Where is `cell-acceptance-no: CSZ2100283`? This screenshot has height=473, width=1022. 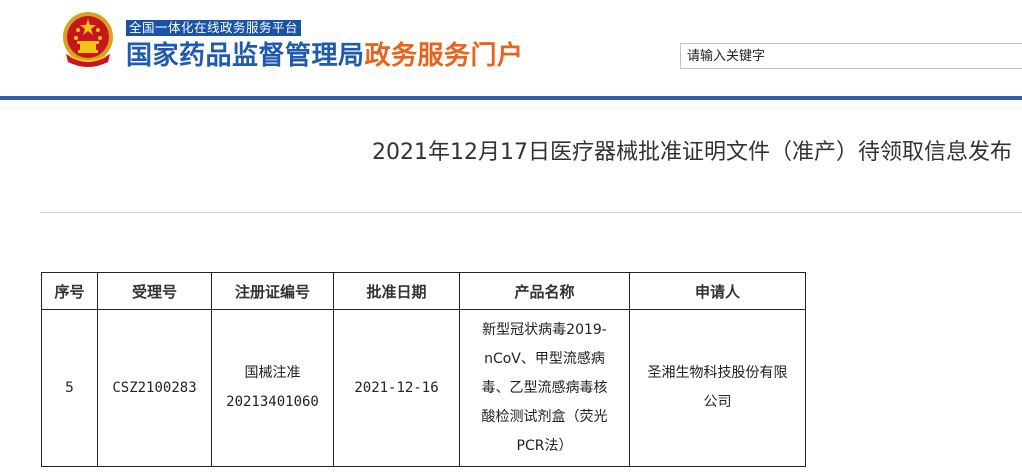 cell-acceptance-no: CSZ2100283 is located at coordinates (154, 388).